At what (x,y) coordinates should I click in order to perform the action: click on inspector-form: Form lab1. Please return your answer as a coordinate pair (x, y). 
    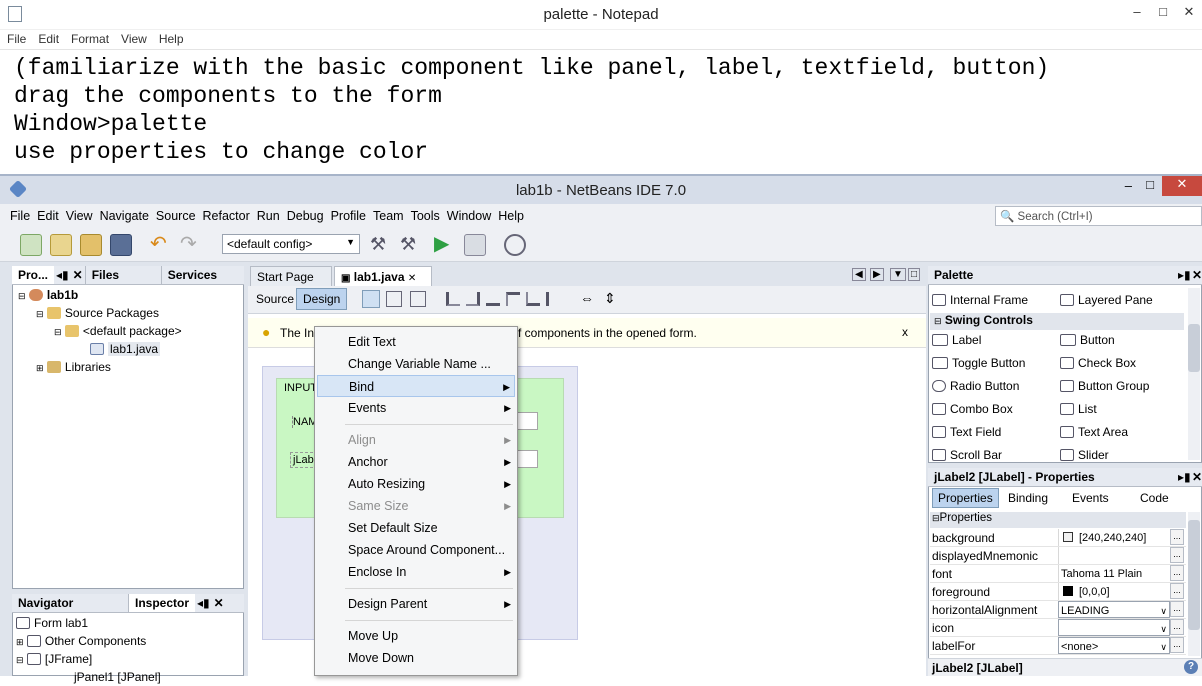
    Looking at the image, I should click on (88, 623).